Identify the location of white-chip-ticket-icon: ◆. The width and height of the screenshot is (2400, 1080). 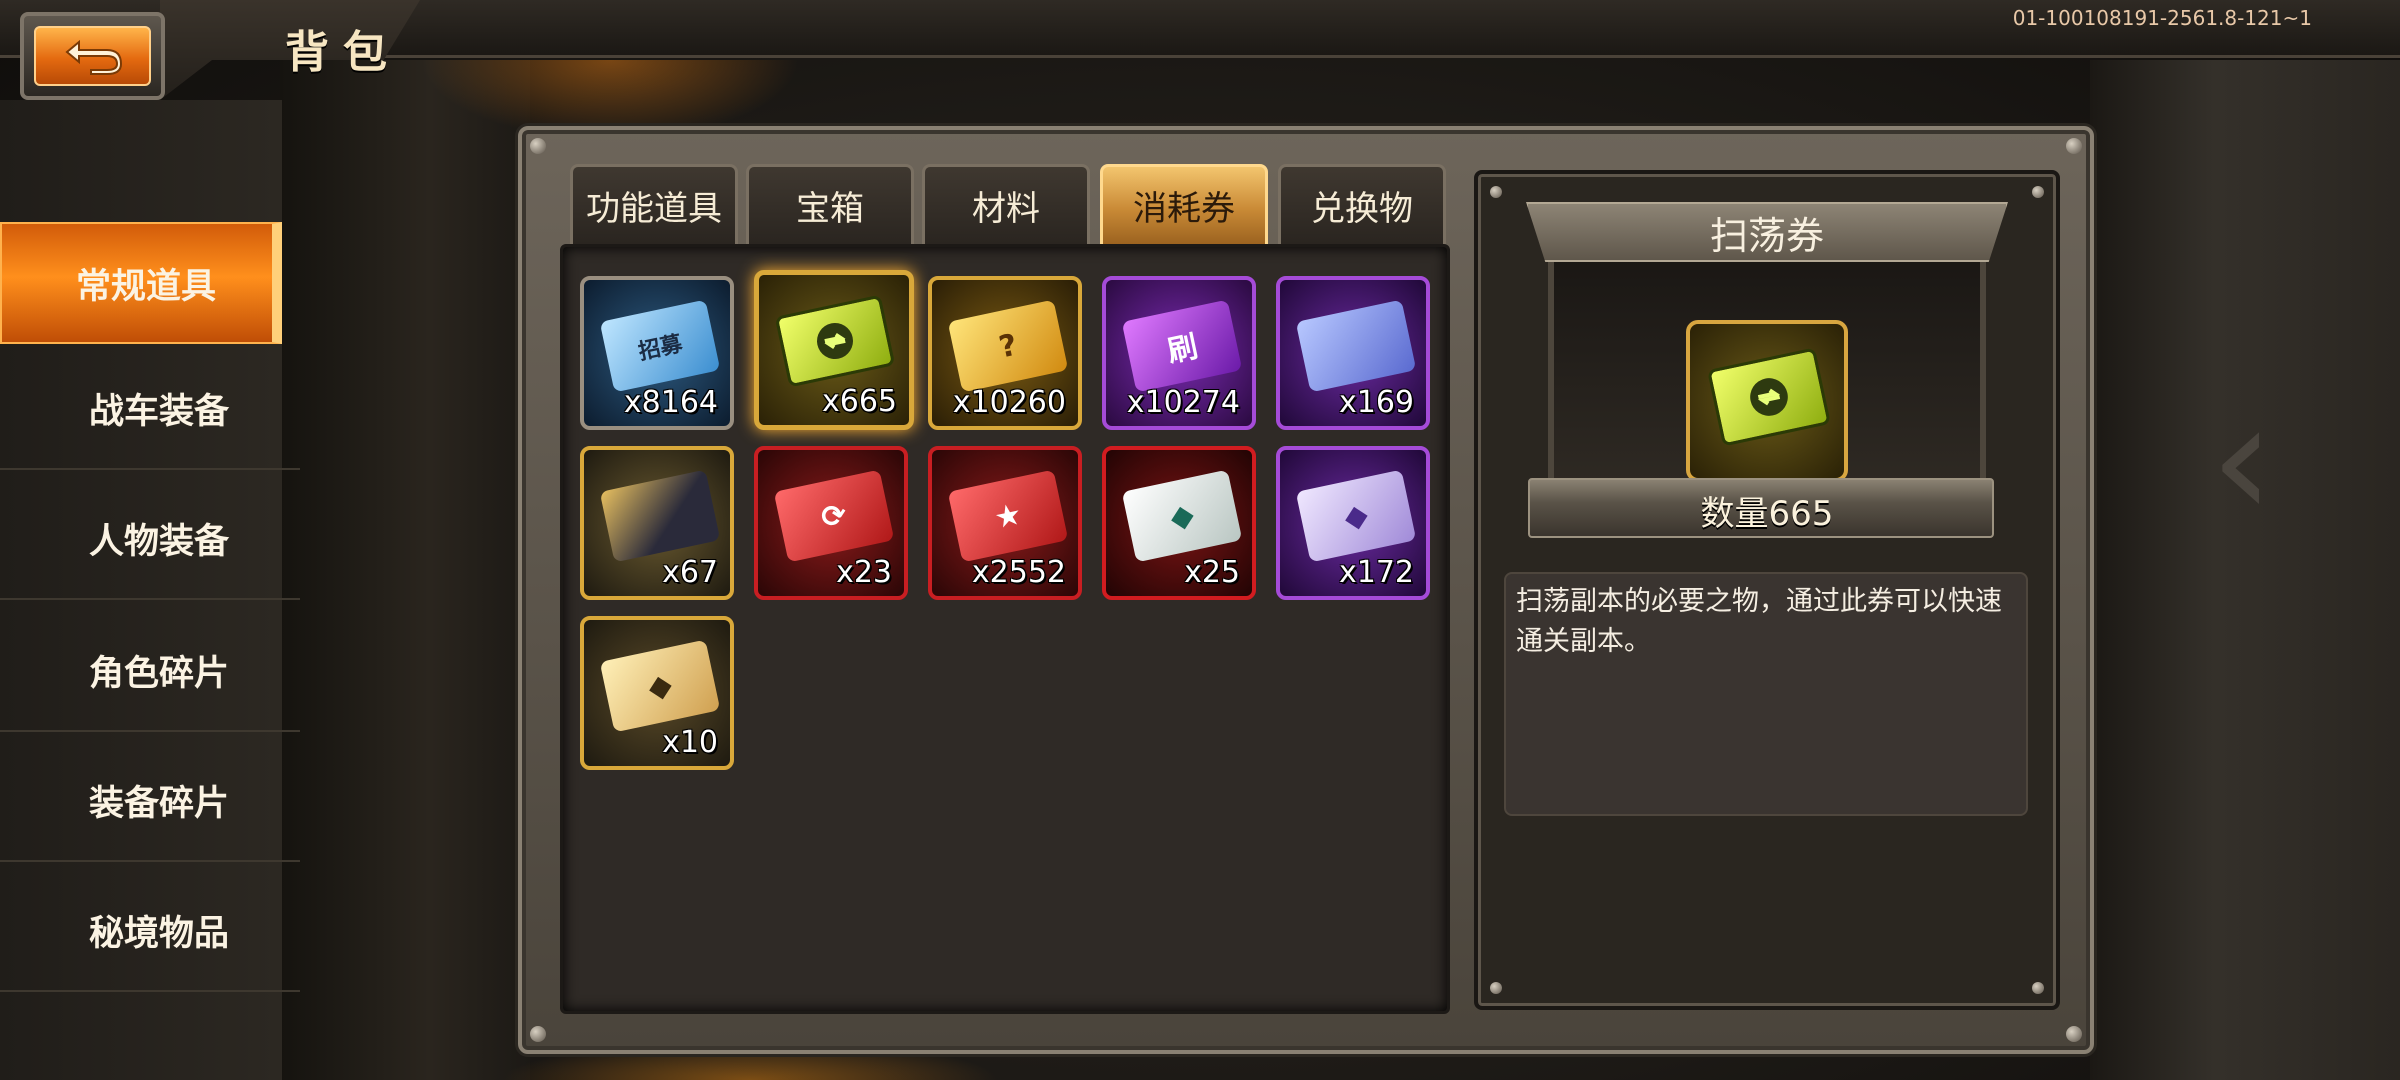
(1182, 516).